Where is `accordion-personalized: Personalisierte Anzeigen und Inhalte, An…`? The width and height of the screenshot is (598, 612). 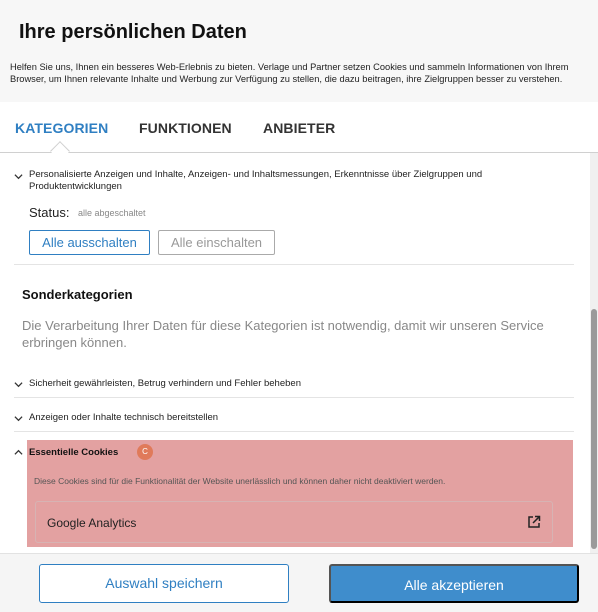 accordion-personalized: Personalisierte Anzeigen und Inhalte, An… is located at coordinates (289, 181).